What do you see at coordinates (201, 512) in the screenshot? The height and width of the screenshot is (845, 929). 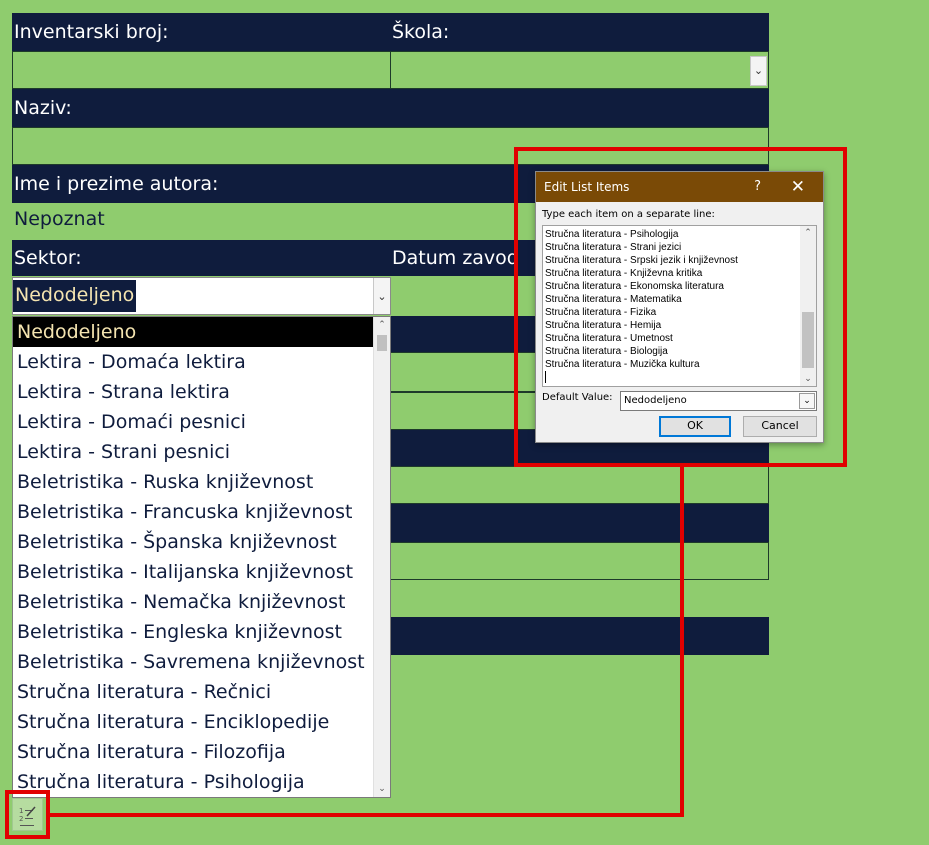 I see `dropdown-item: Beletristika - Francuska književnost` at bounding box center [201, 512].